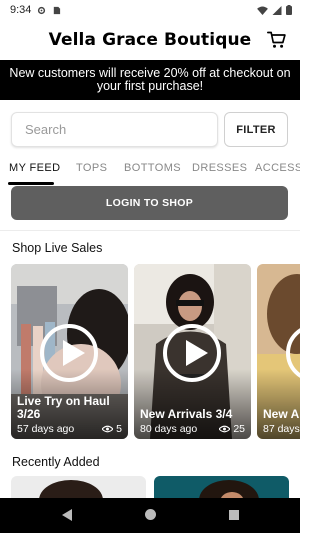 Image resolution: width=320 pixels, height=533 pixels. I want to click on status-bar: 9:34, so click(150, 10).